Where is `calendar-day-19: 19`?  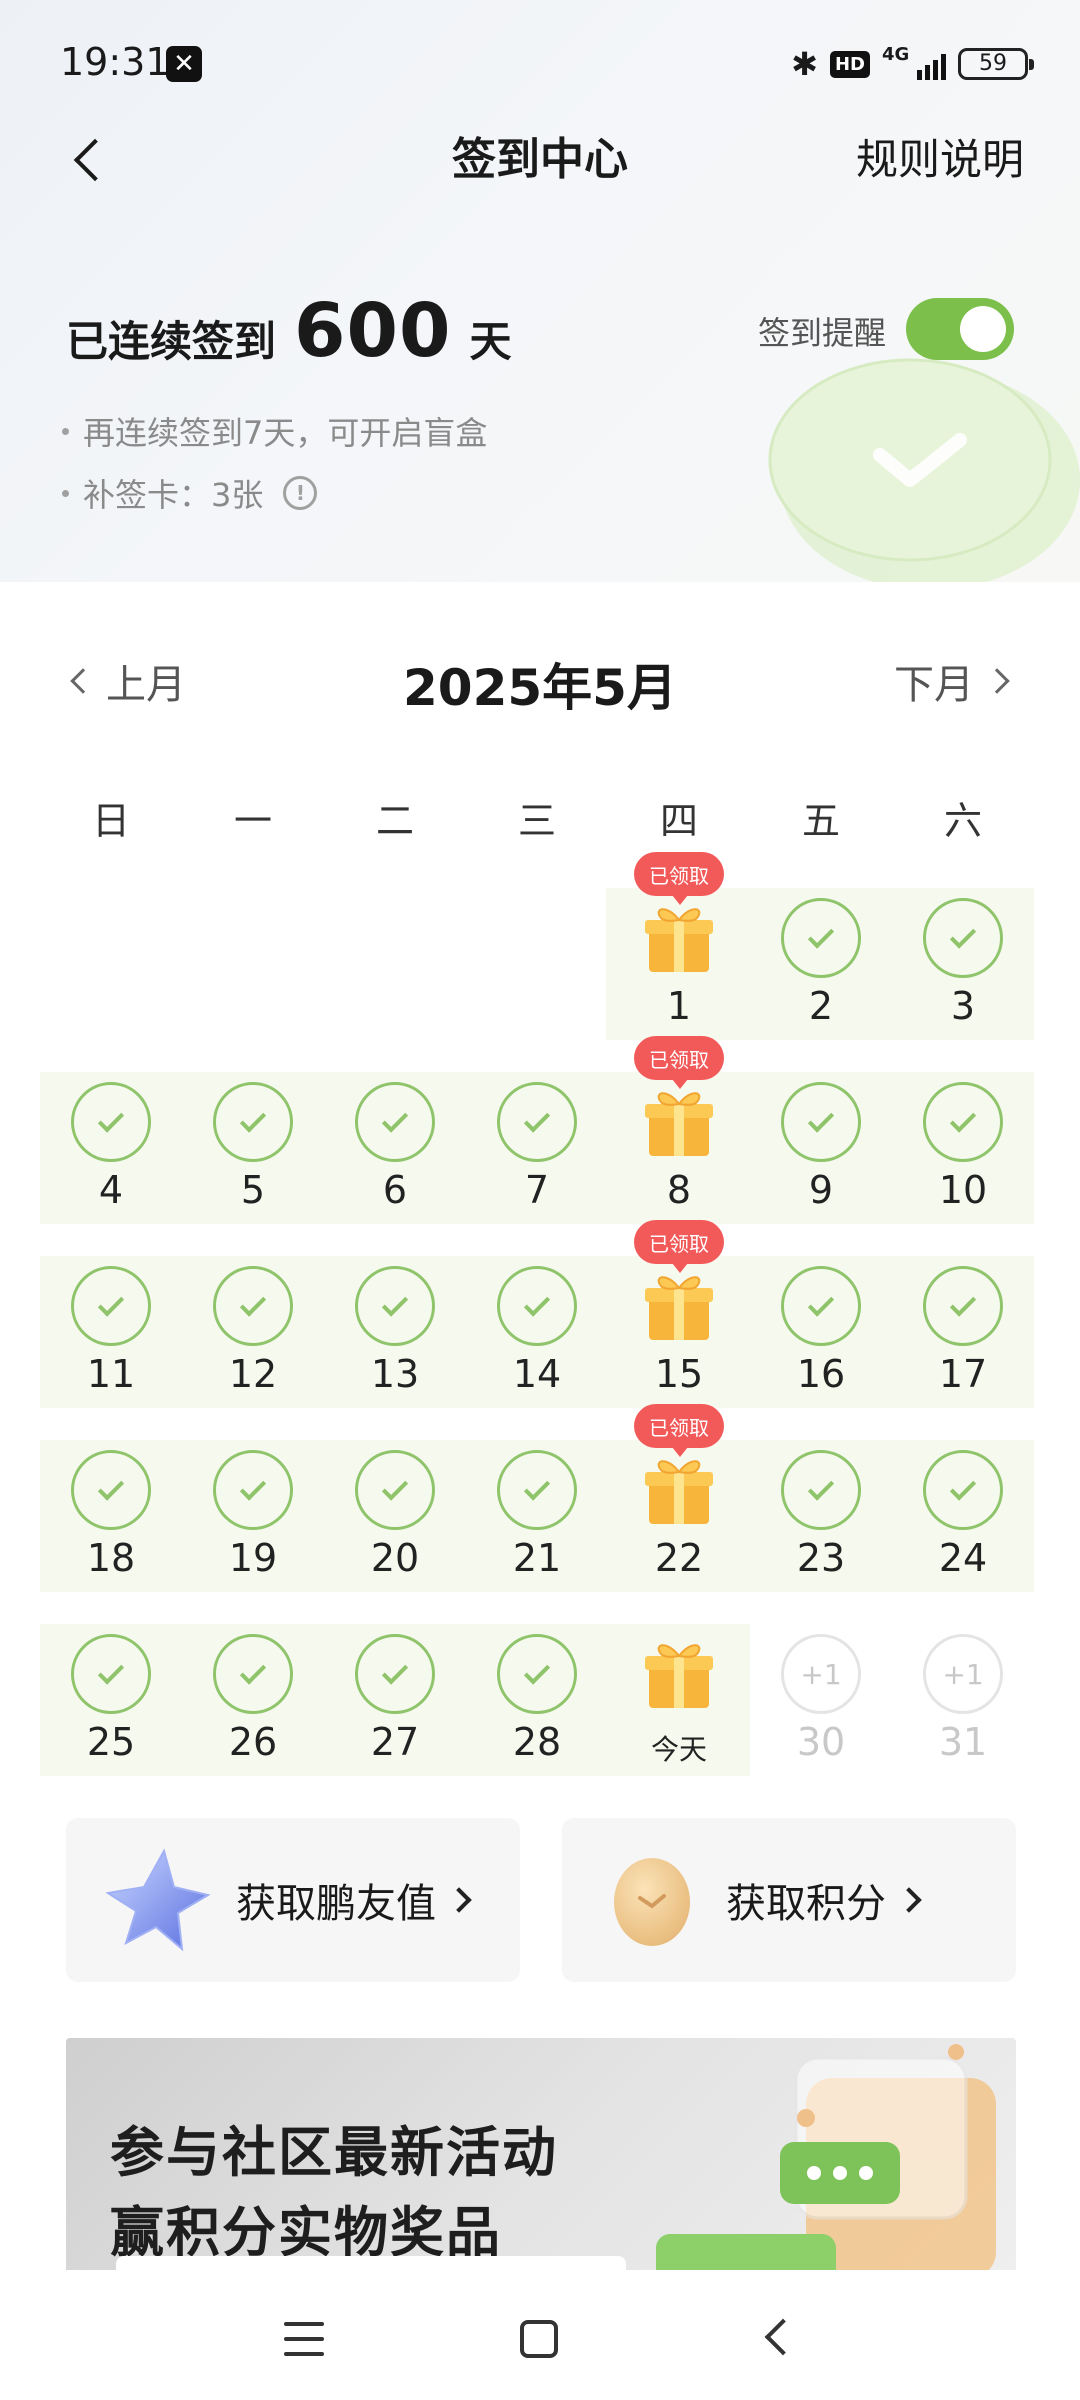 calendar-day-19: 19 is located at coordinates (253, 1516).